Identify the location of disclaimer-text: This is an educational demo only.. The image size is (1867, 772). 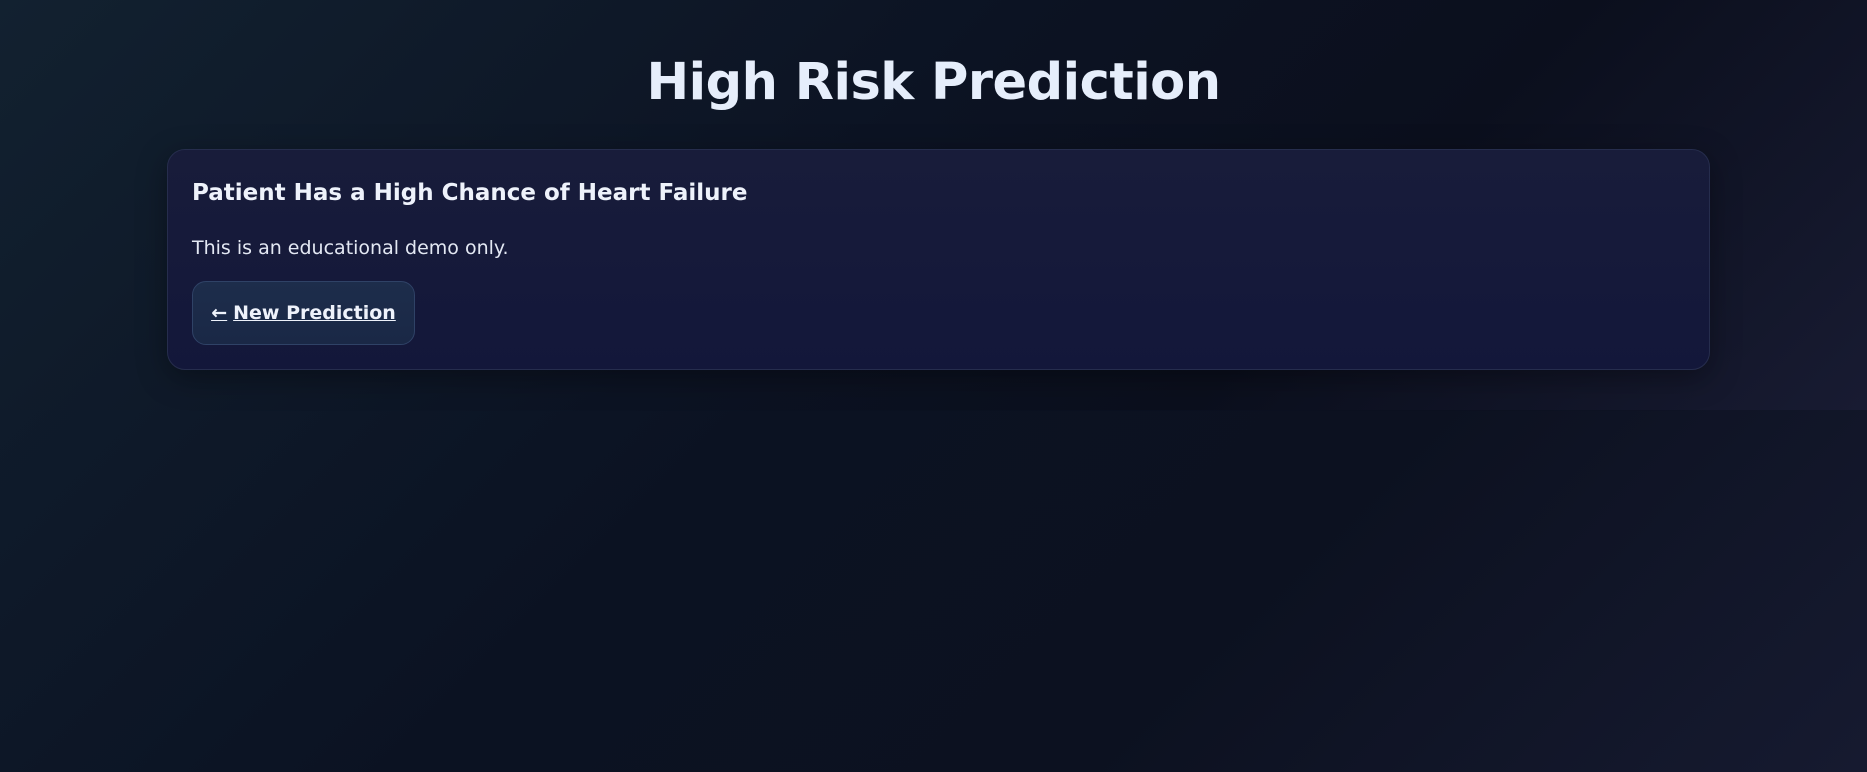
(350, 248).